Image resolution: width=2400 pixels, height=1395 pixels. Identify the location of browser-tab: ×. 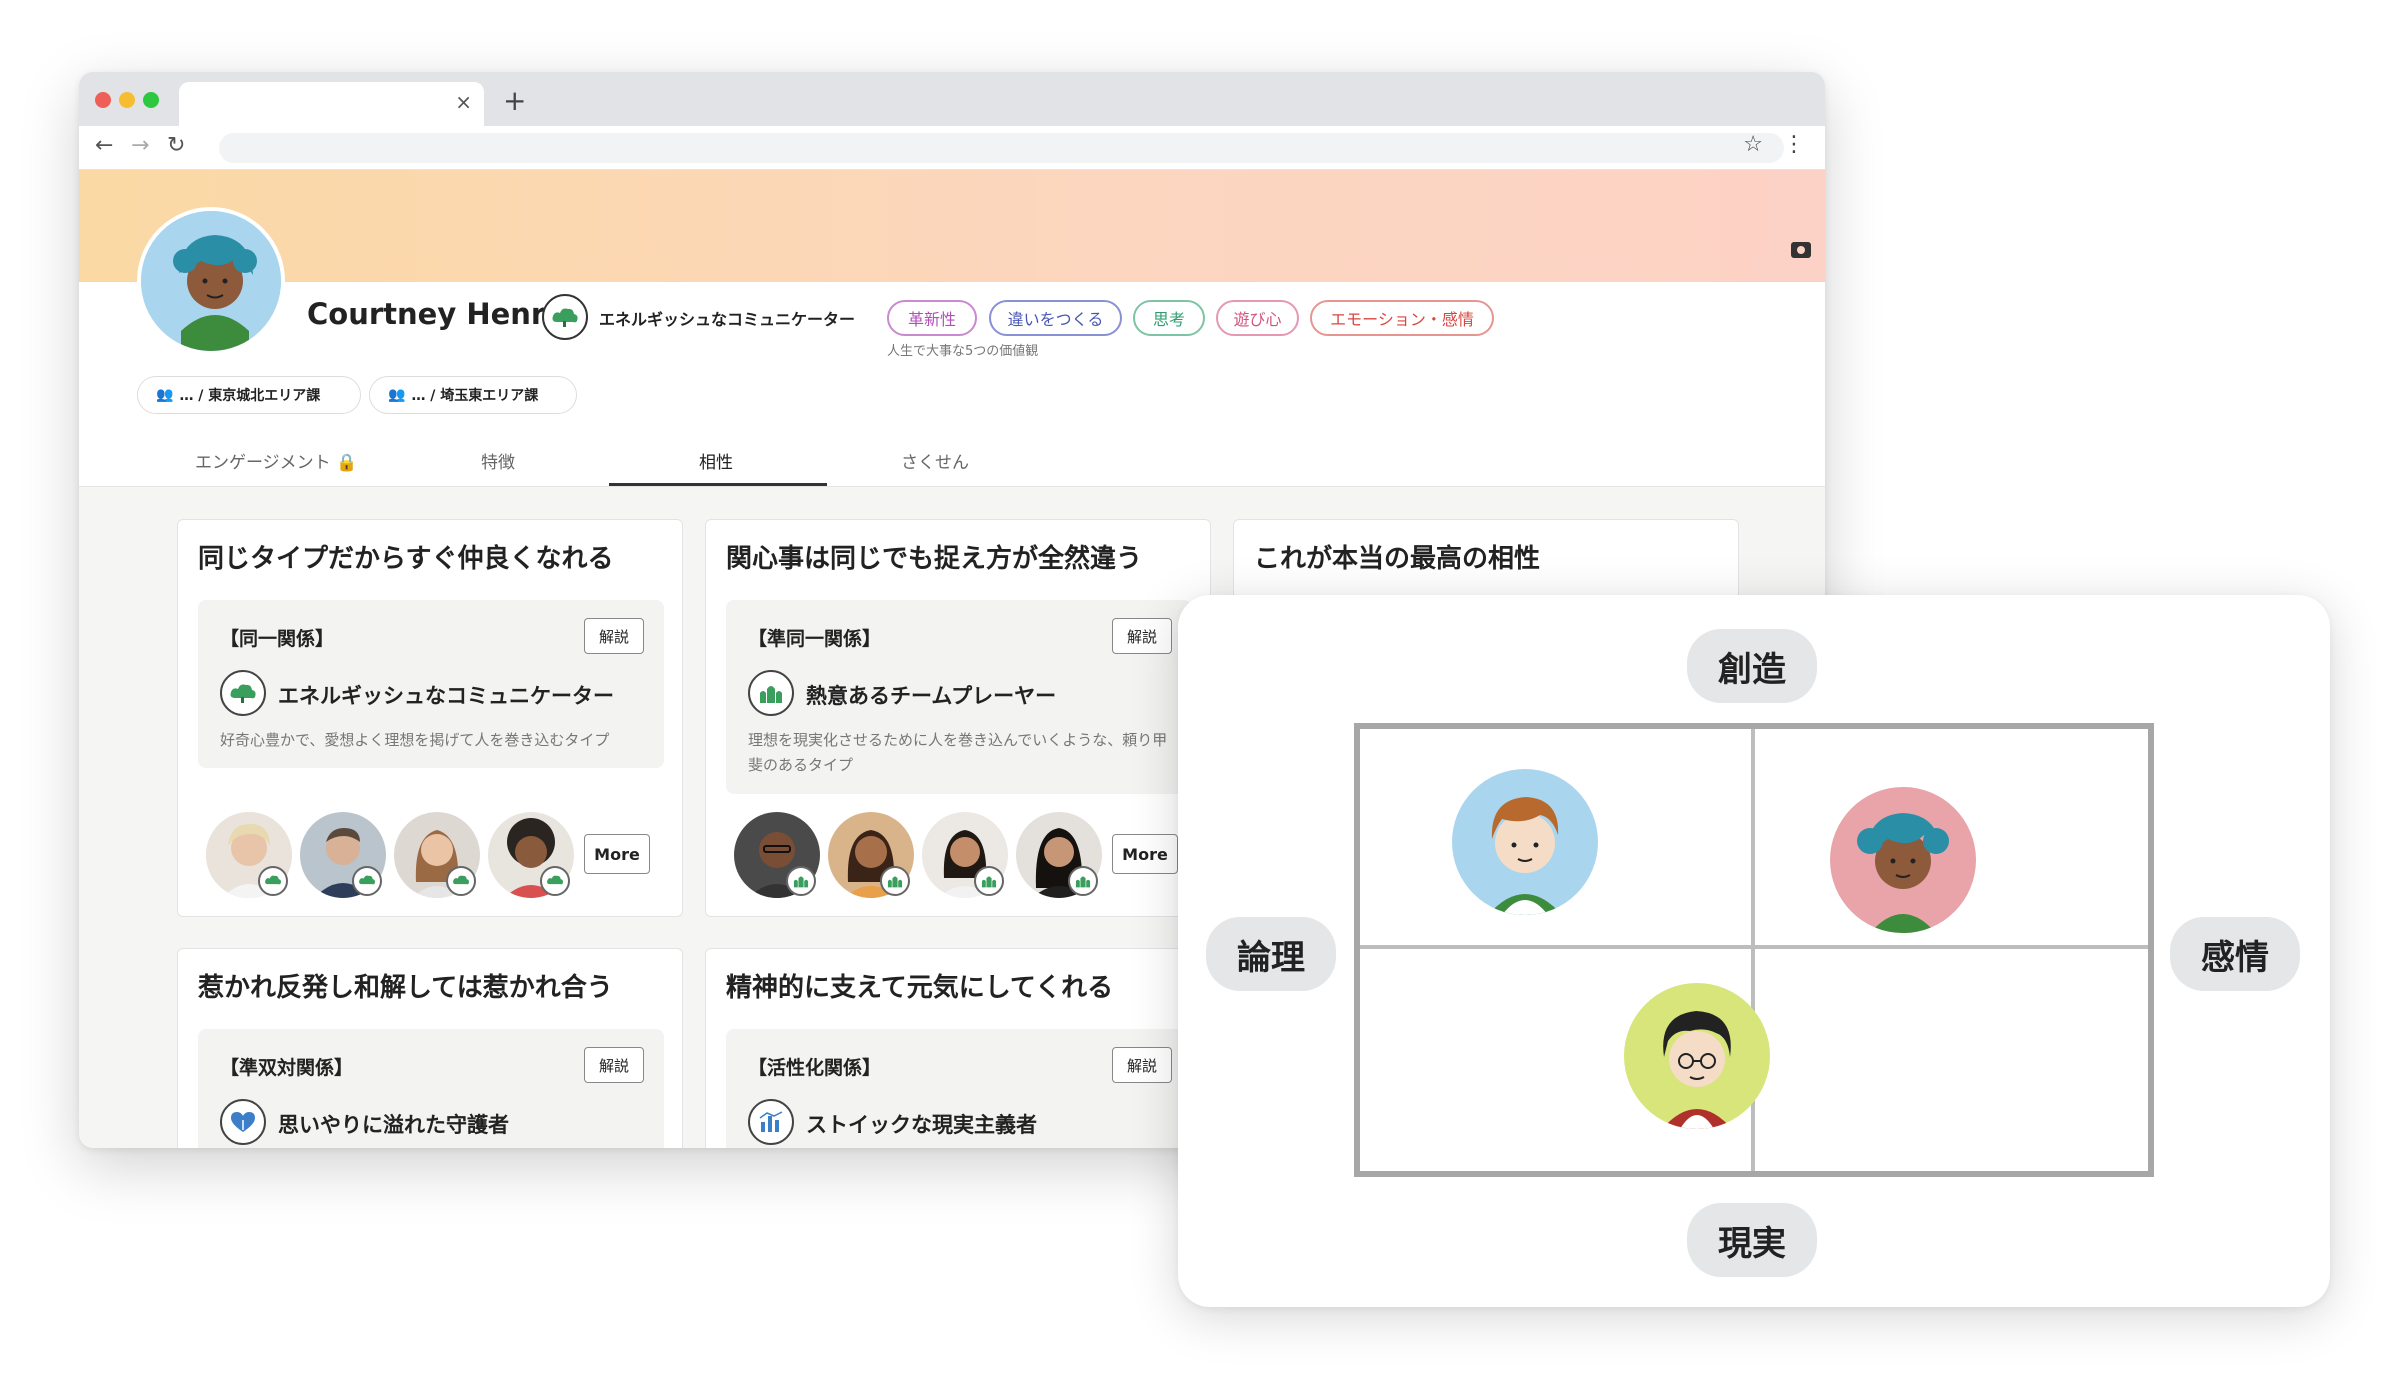
(331, 104).